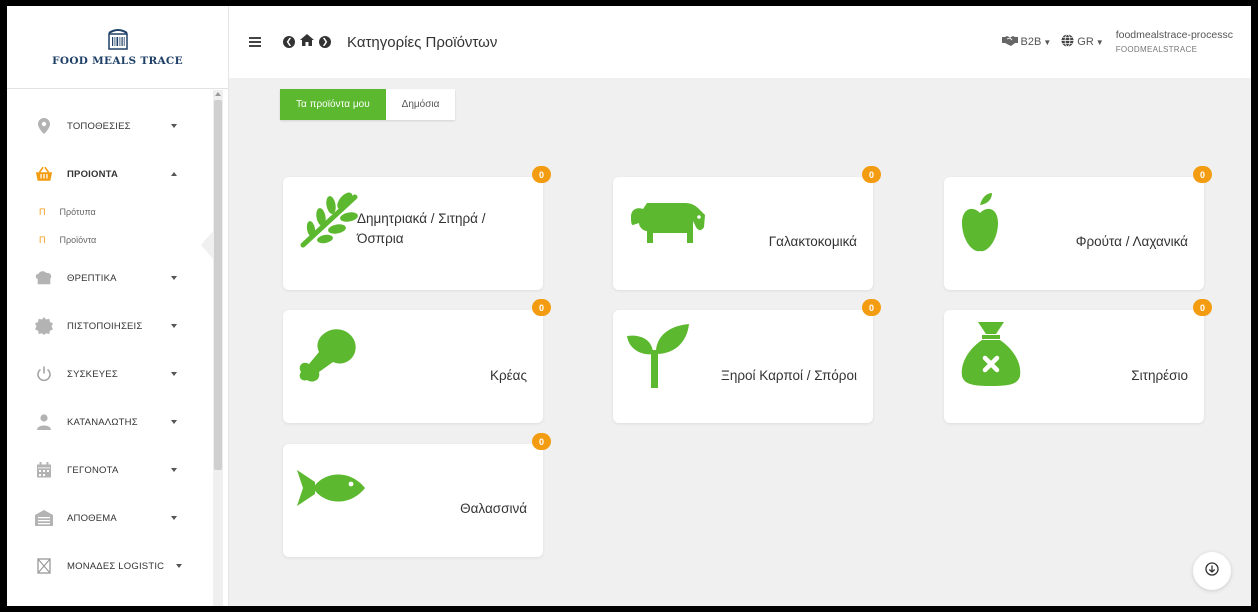 This screenshot has height=612, width=1258. I want to click on tab-my-products: Τα προϊόντα μου, so click(333, 104).